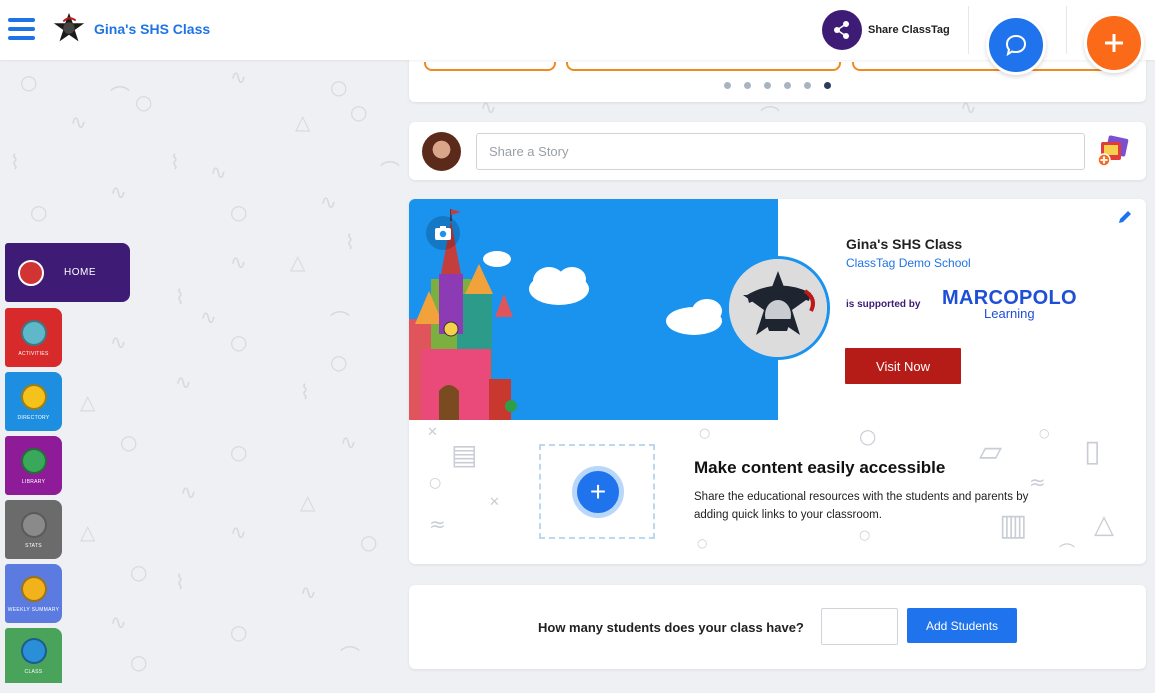 This screenshot has width=1155, height=693. I want to click on avatar, so click(441, 151).